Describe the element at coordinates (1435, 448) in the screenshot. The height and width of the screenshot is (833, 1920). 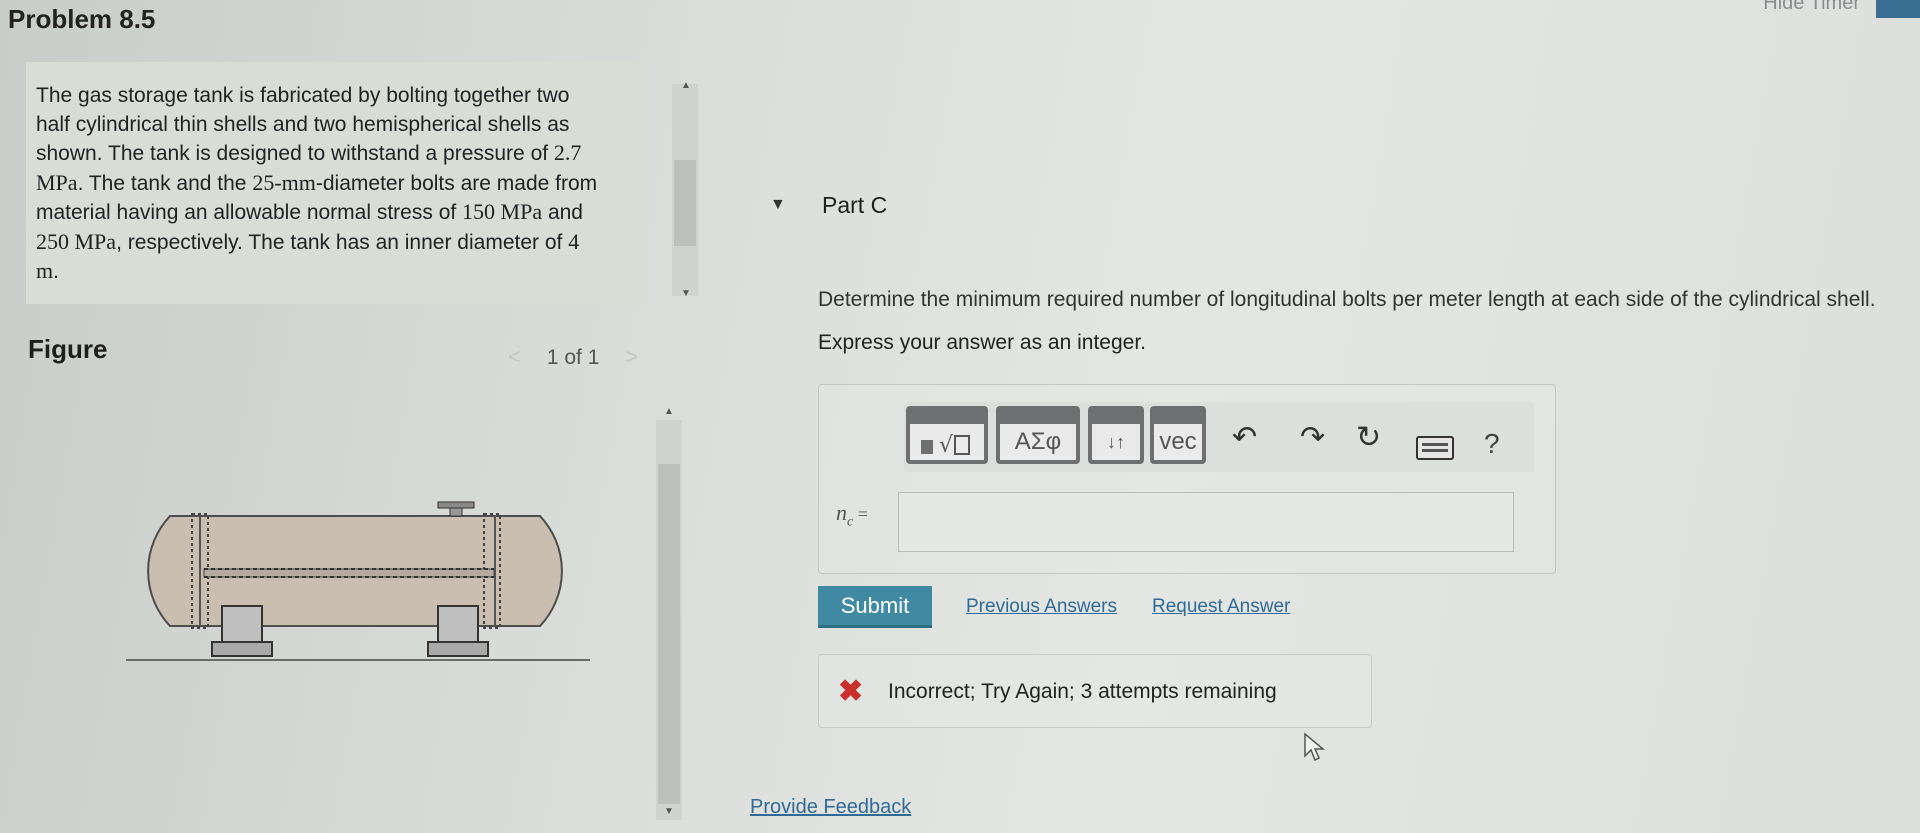
I see `keyboard-icon` at that location.